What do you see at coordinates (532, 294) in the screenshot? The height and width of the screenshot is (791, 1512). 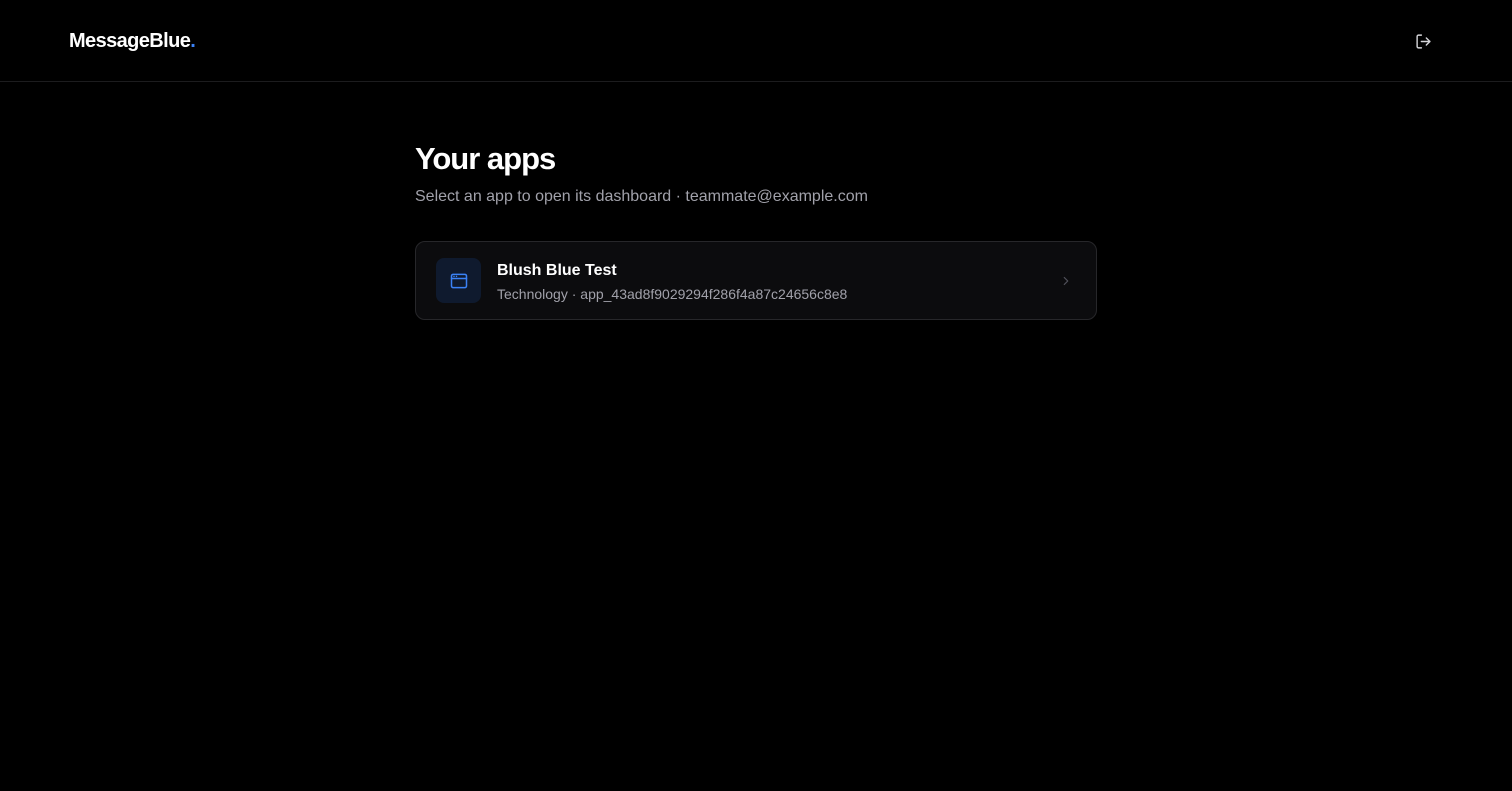 I see `app-category: Technology` at bounding box center [532, 294].